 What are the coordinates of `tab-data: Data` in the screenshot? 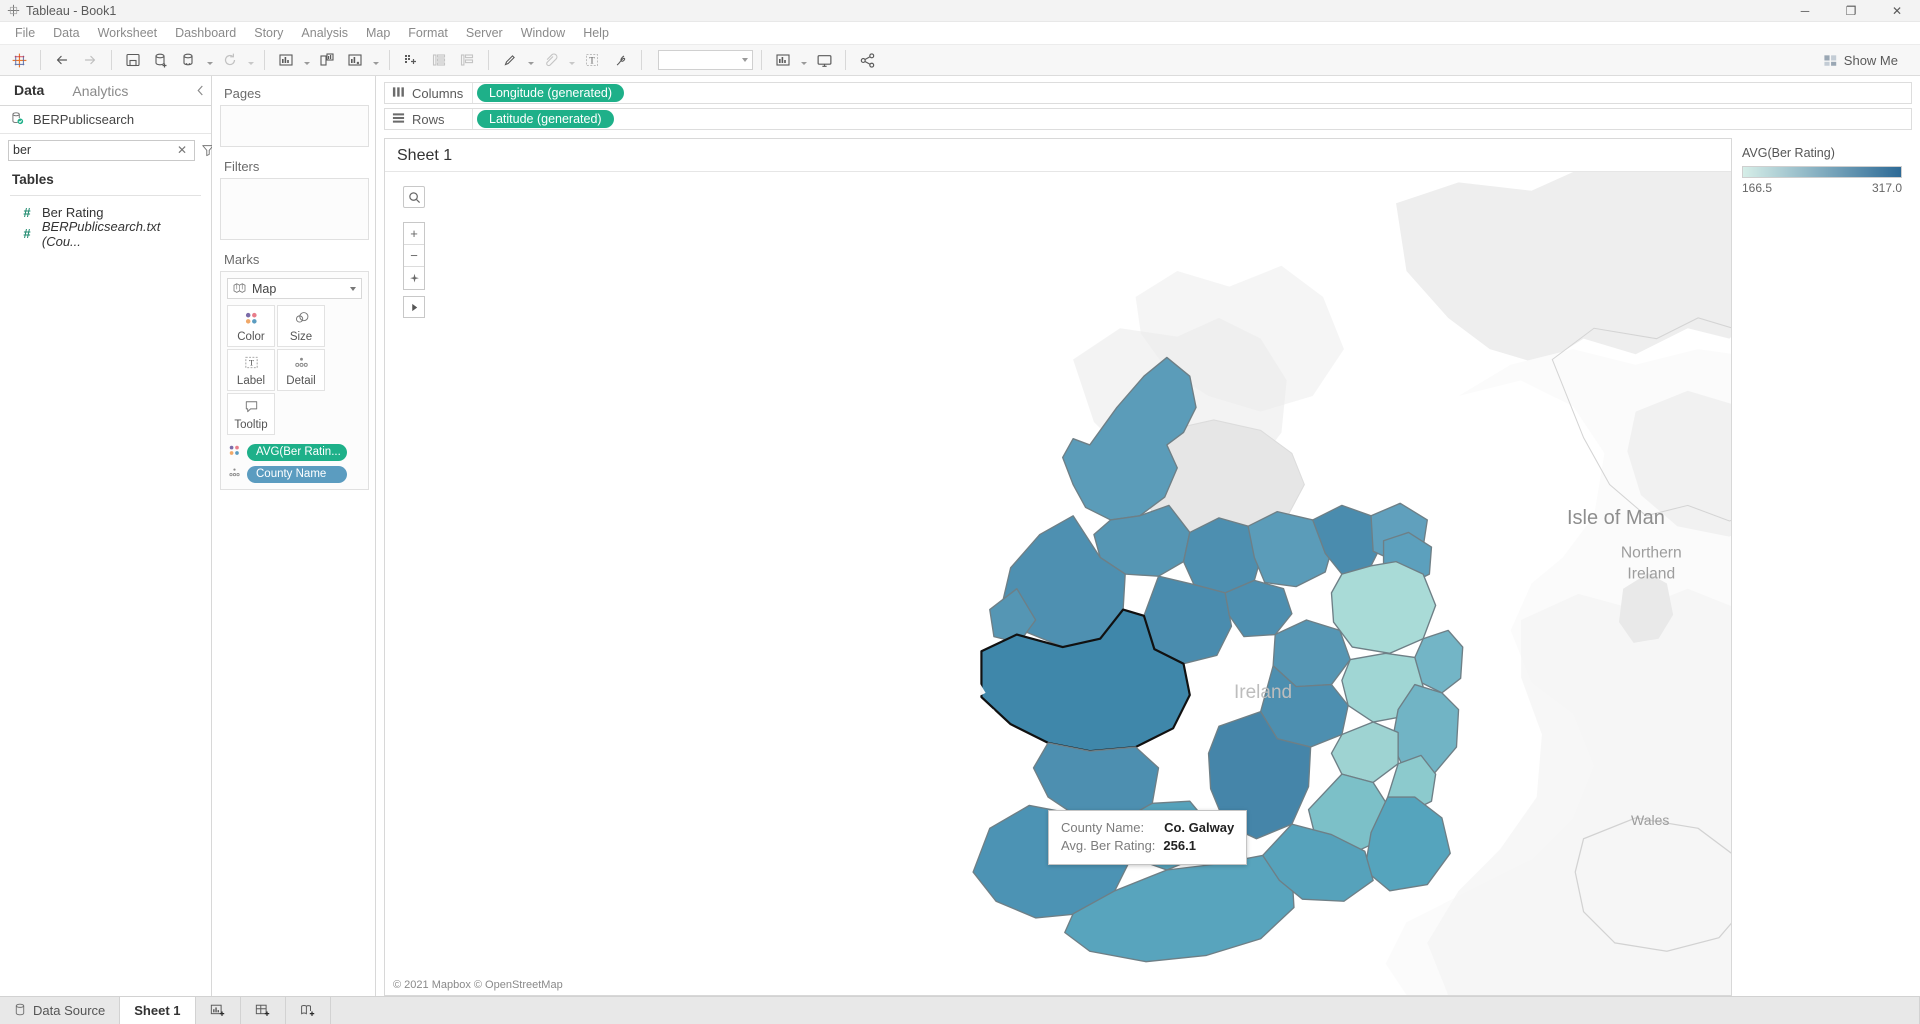 It's located at (29, 90).